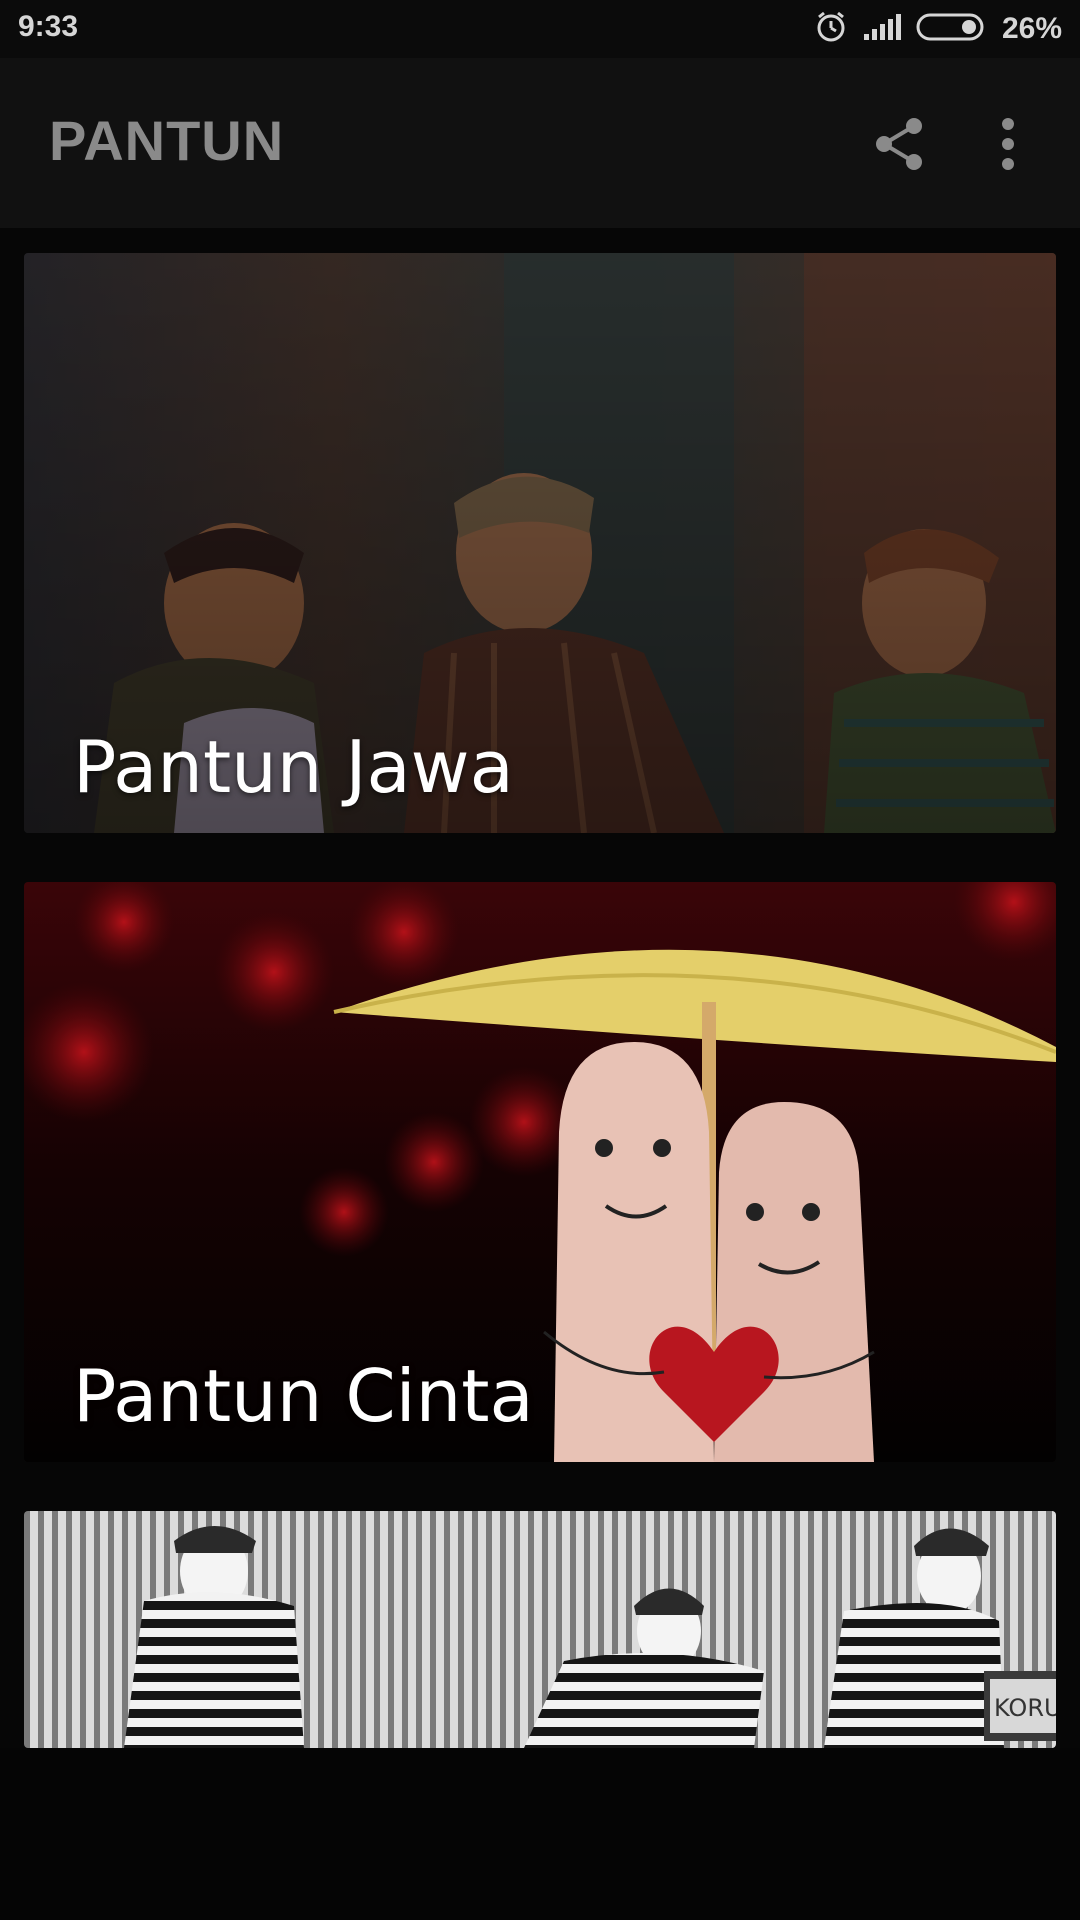  Describe the element at coordinates (540, 29) in the screenshot. I see `status-bar: 9:33 26%` at that location.